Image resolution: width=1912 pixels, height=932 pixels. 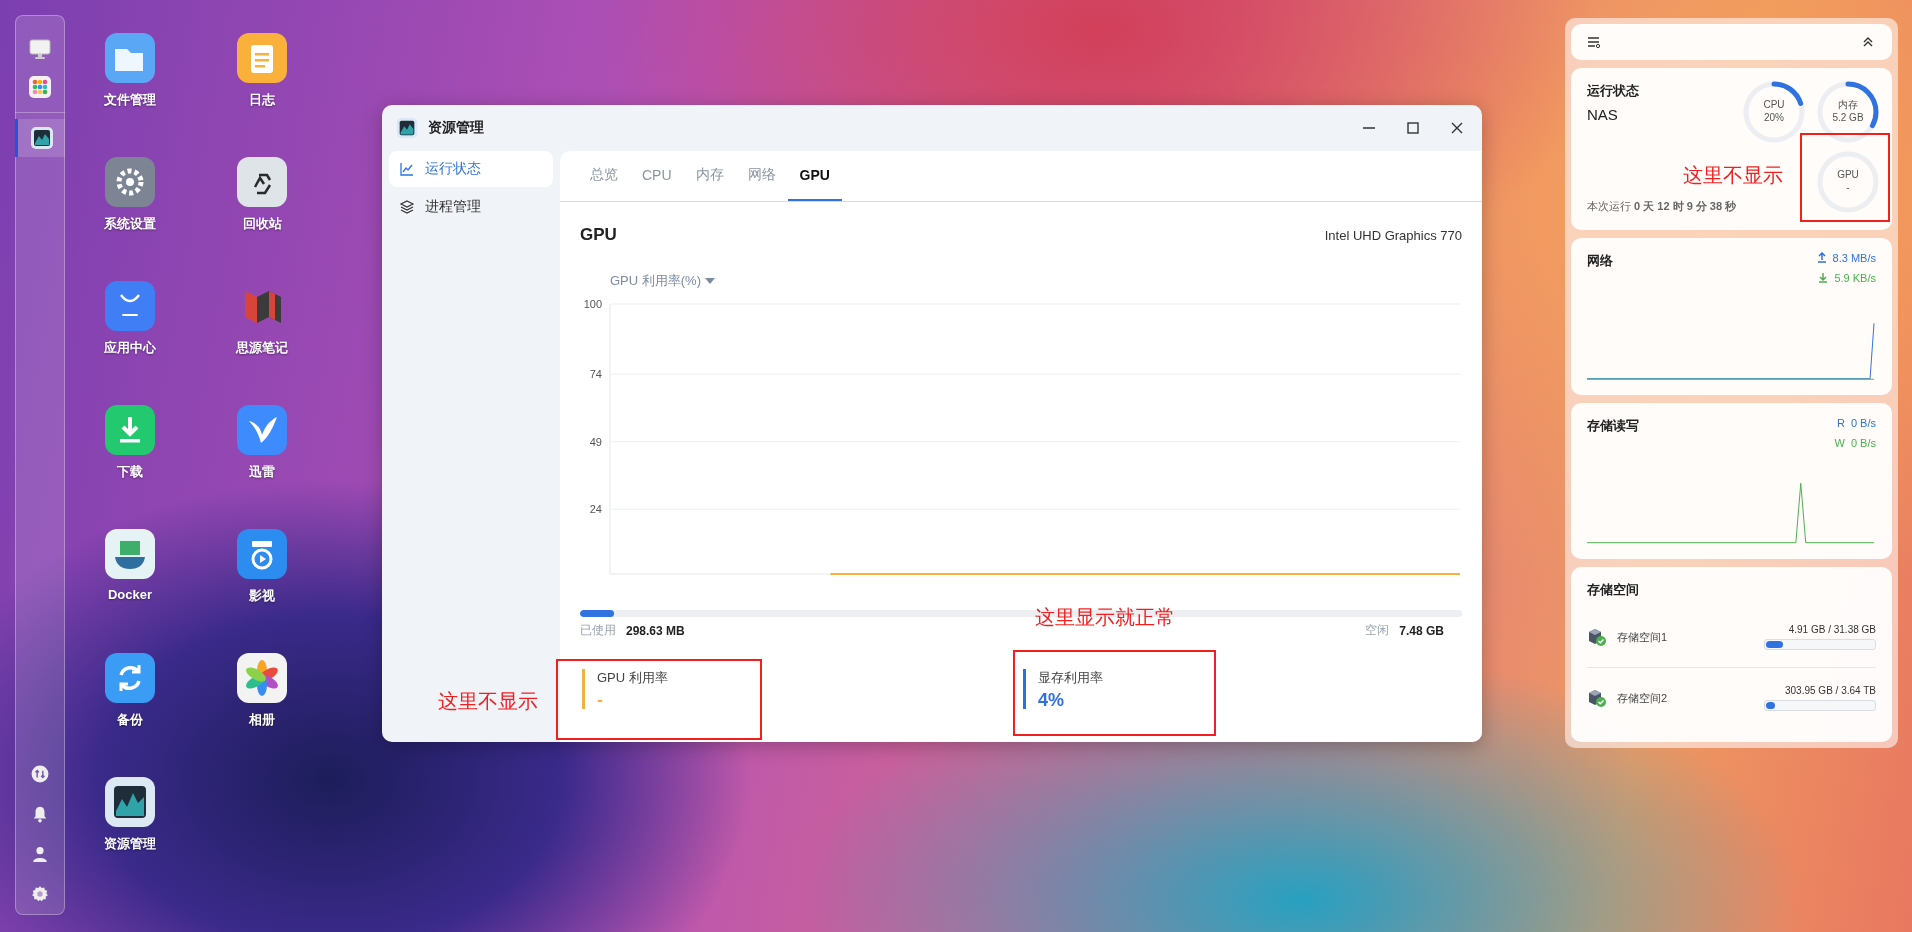 I want to click on desktop-app: 日志, so click(x=262, y=95).